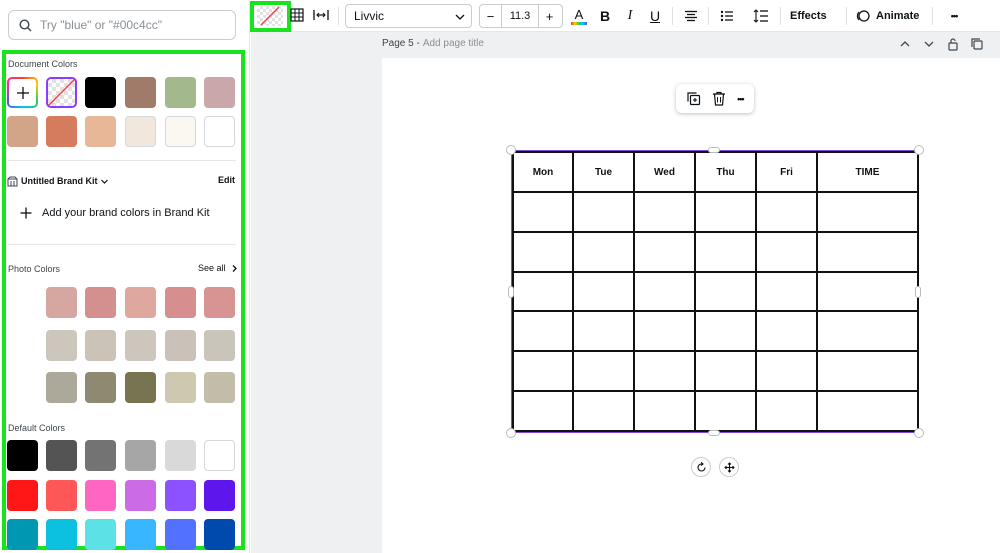 The width and height of the screenshot is (1000, 553). I want to click on more-options-button: •••, so click(954, 16).